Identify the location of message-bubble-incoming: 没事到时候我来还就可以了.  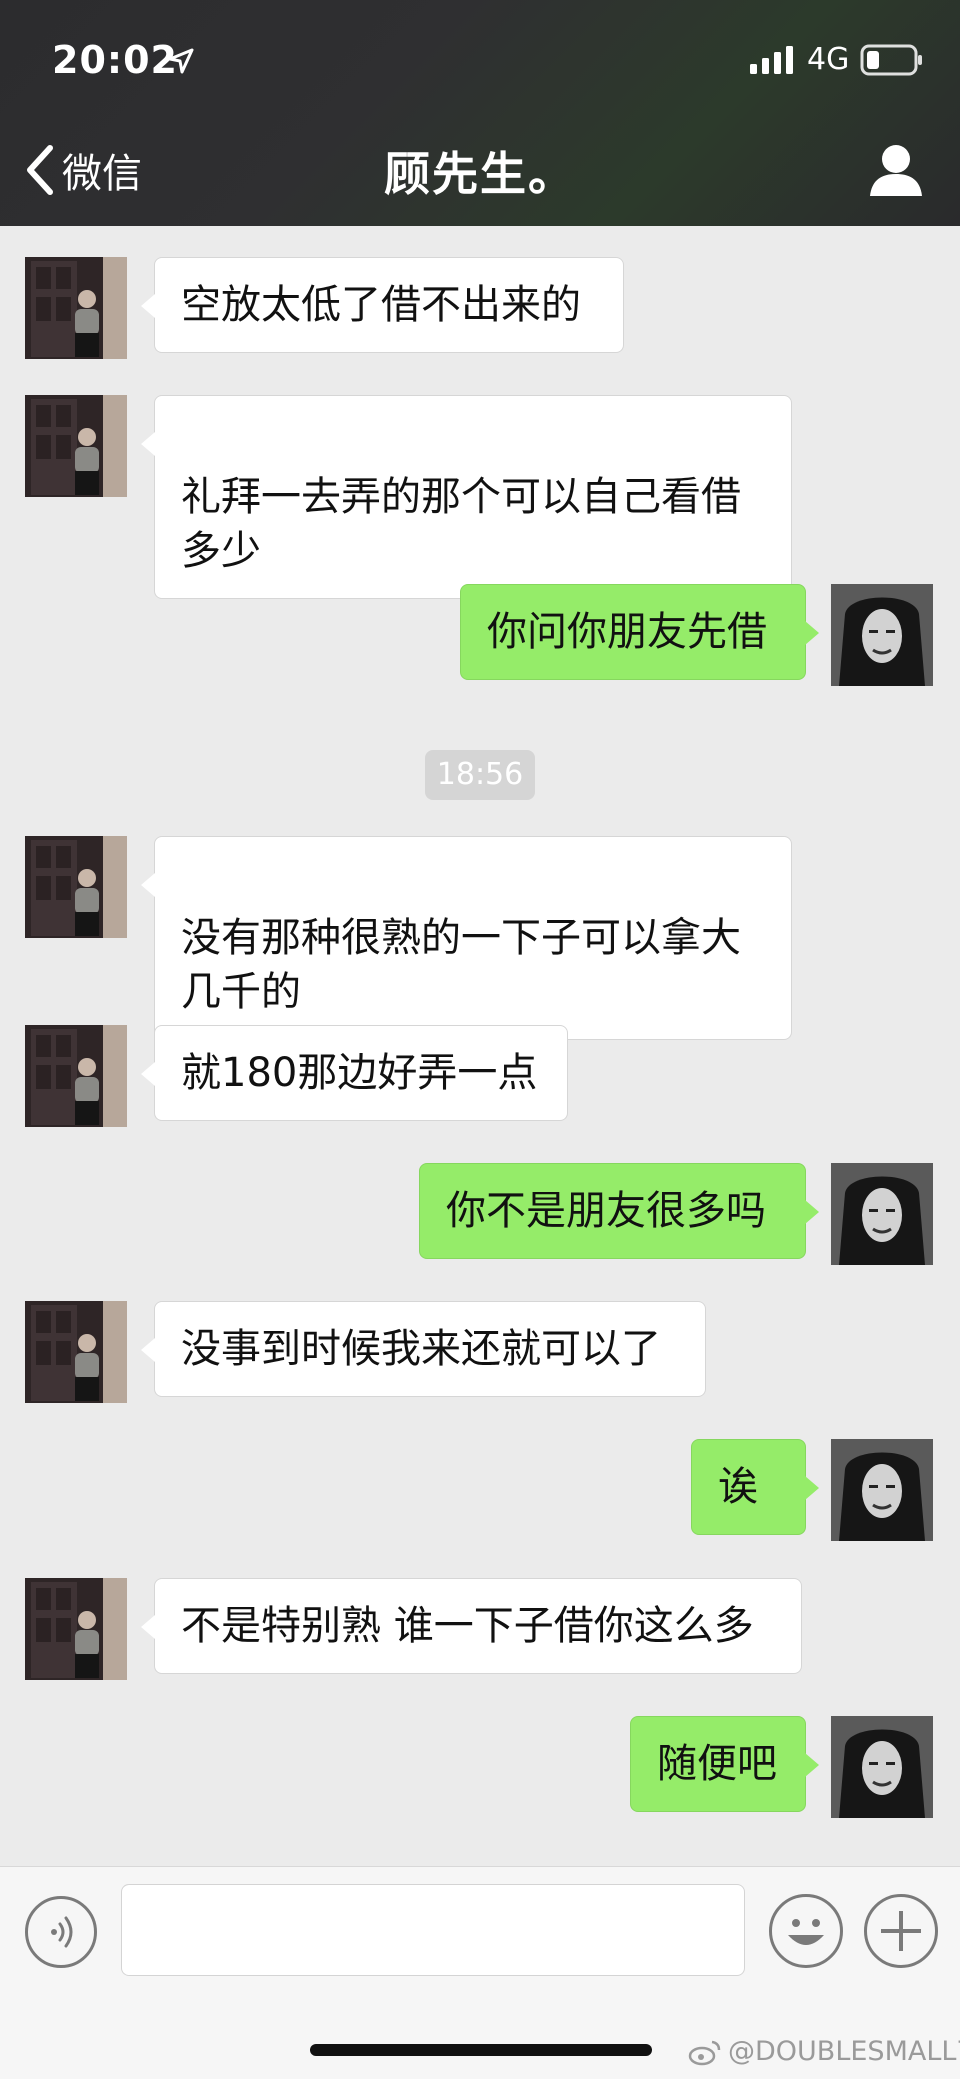
(423, 1349).